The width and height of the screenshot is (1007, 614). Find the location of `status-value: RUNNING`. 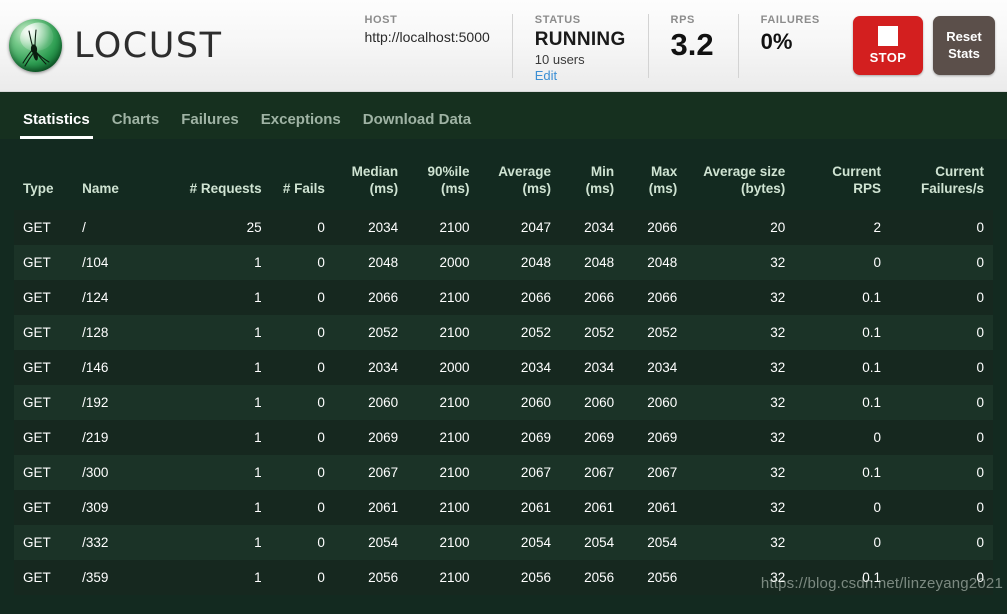

status-value: RUNNING is located at coordinates (580, 39).